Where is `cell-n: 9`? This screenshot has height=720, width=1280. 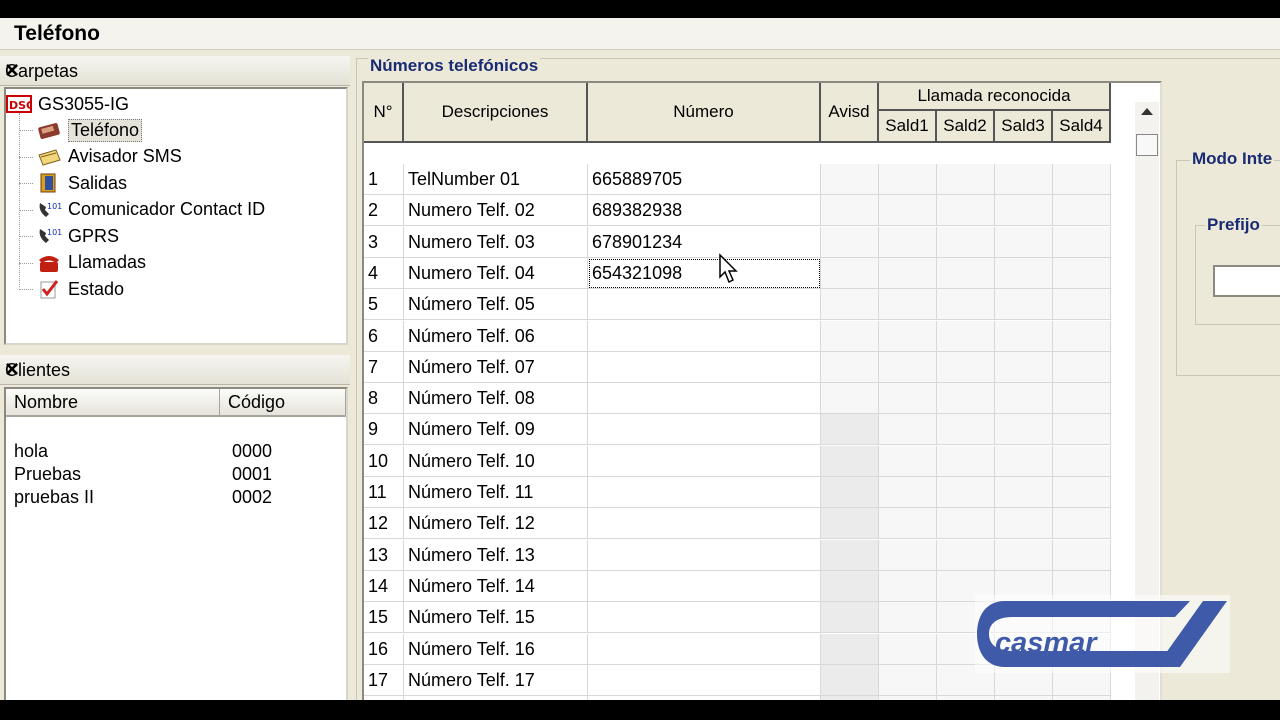
cell-n: 9 is located at coordinates (384, 430).